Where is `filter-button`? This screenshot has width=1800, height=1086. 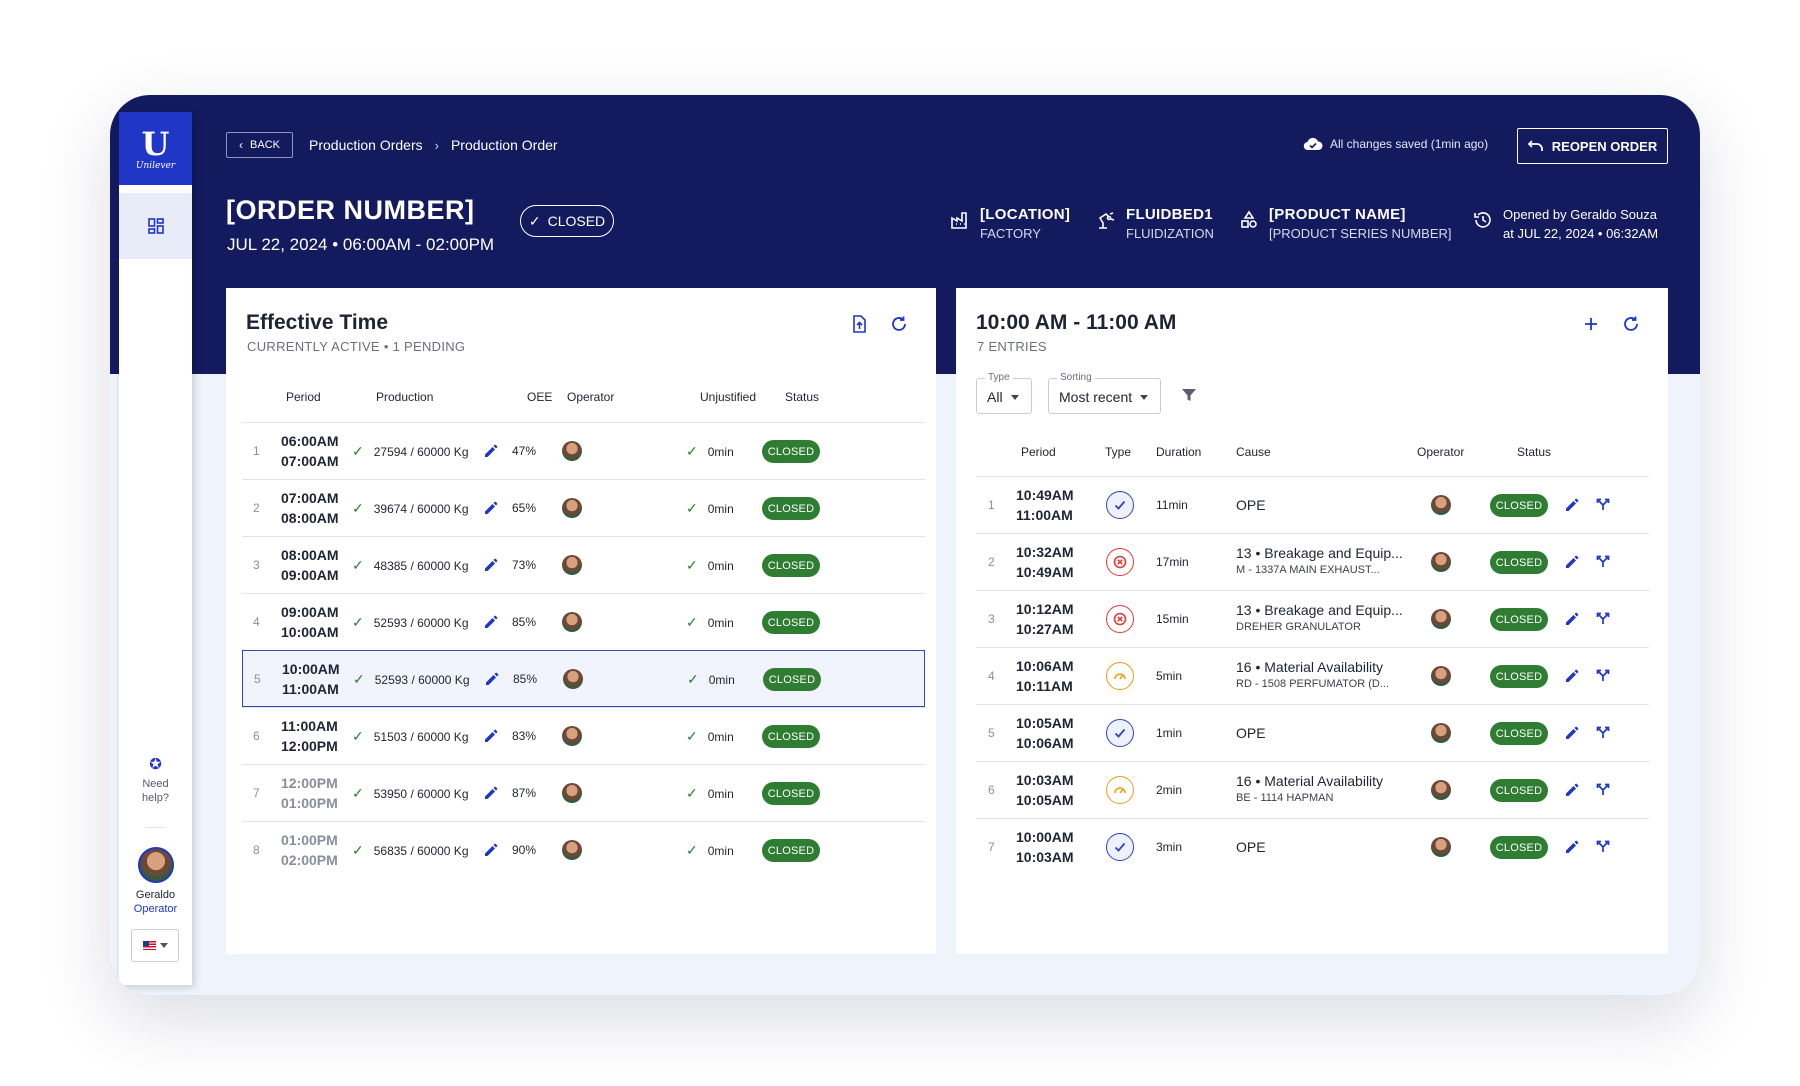 filter-button is located at coordinates (1189, 397).